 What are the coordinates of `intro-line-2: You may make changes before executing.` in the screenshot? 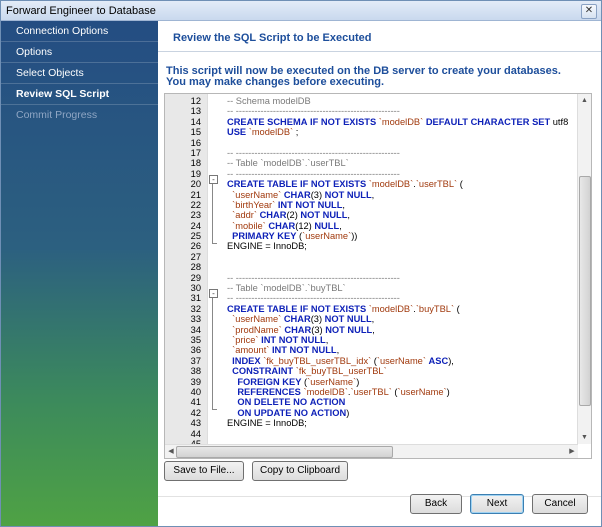 It's located at (275, 82).